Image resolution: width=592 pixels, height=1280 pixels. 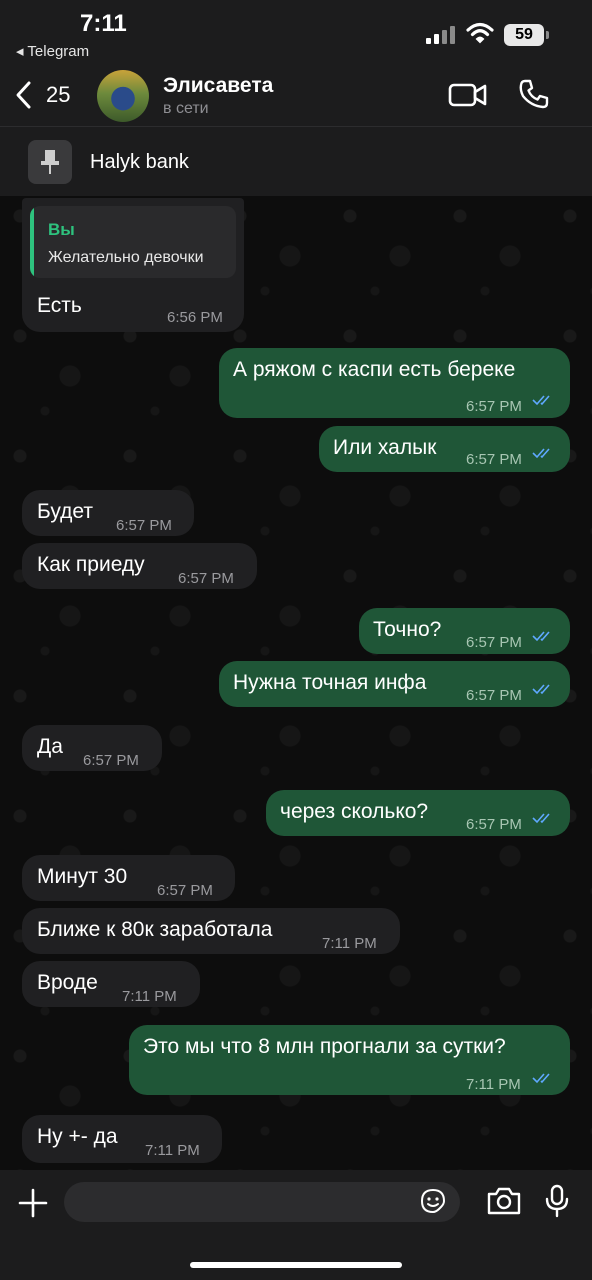 What do you see at coordinates (108, 513) in the screenshot?
I see `message-bubble-incoming: Будет 6:57 PM` at bounding box center [108, 513].